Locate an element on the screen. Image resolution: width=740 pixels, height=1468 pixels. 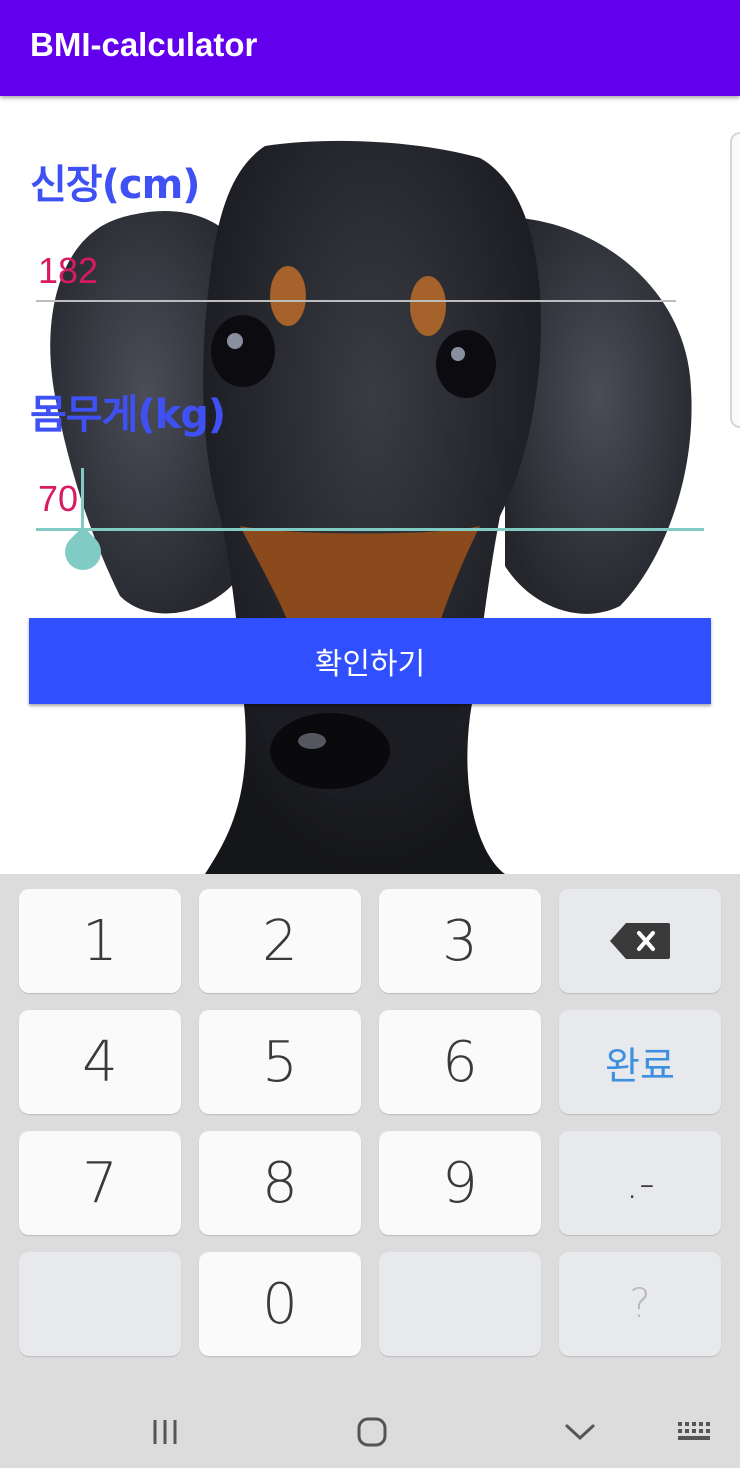
backspace-icon is located at coordinates (640, 941).